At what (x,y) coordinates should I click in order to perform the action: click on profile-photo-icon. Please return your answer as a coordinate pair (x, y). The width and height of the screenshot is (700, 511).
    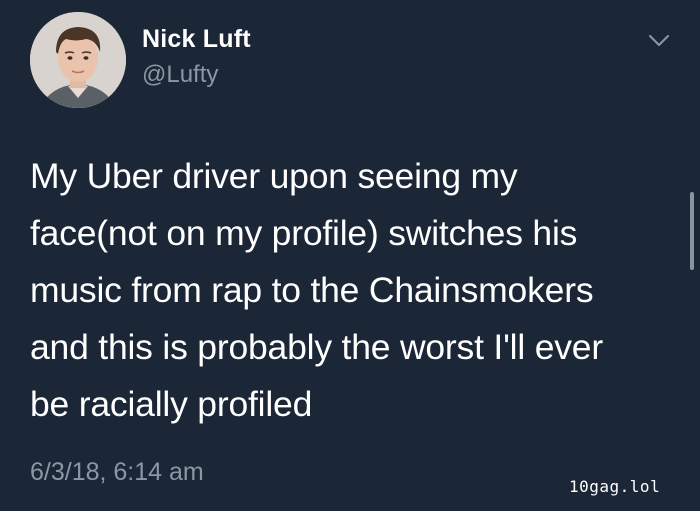
    Looking at the image, I should click on (78, 60).